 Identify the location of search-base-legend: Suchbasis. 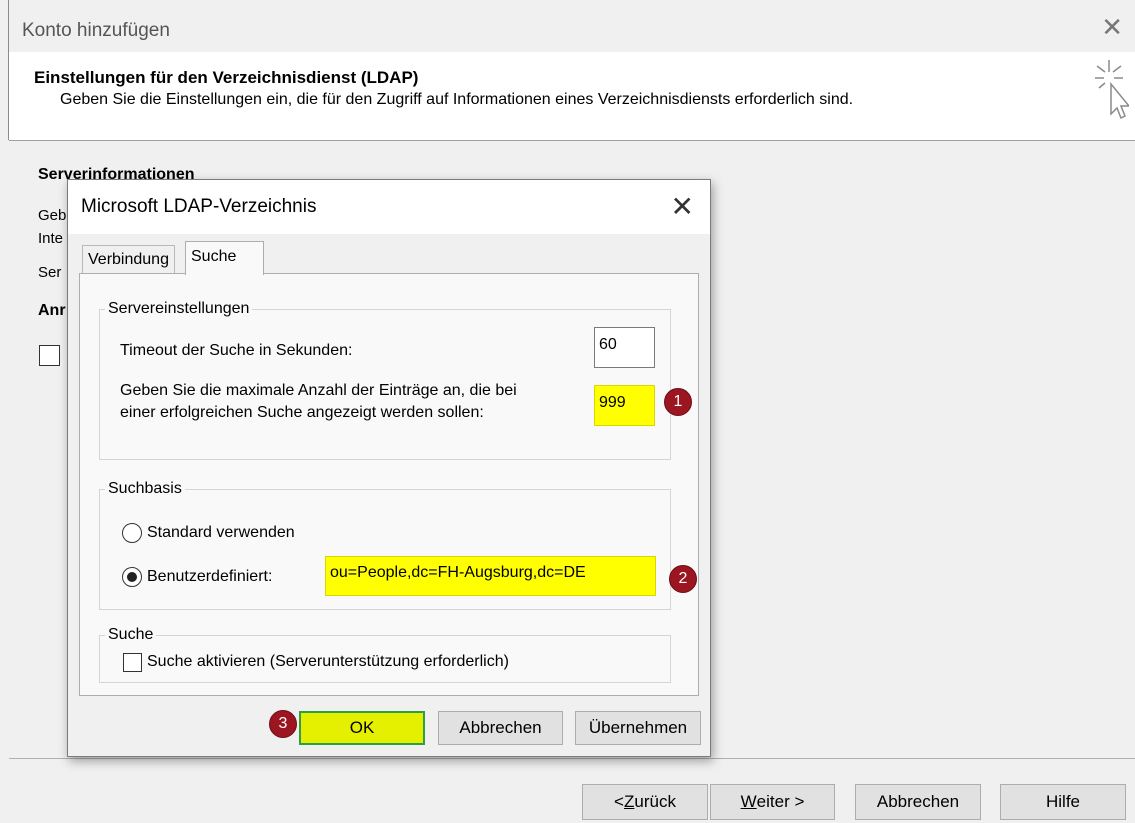
(145, 488).